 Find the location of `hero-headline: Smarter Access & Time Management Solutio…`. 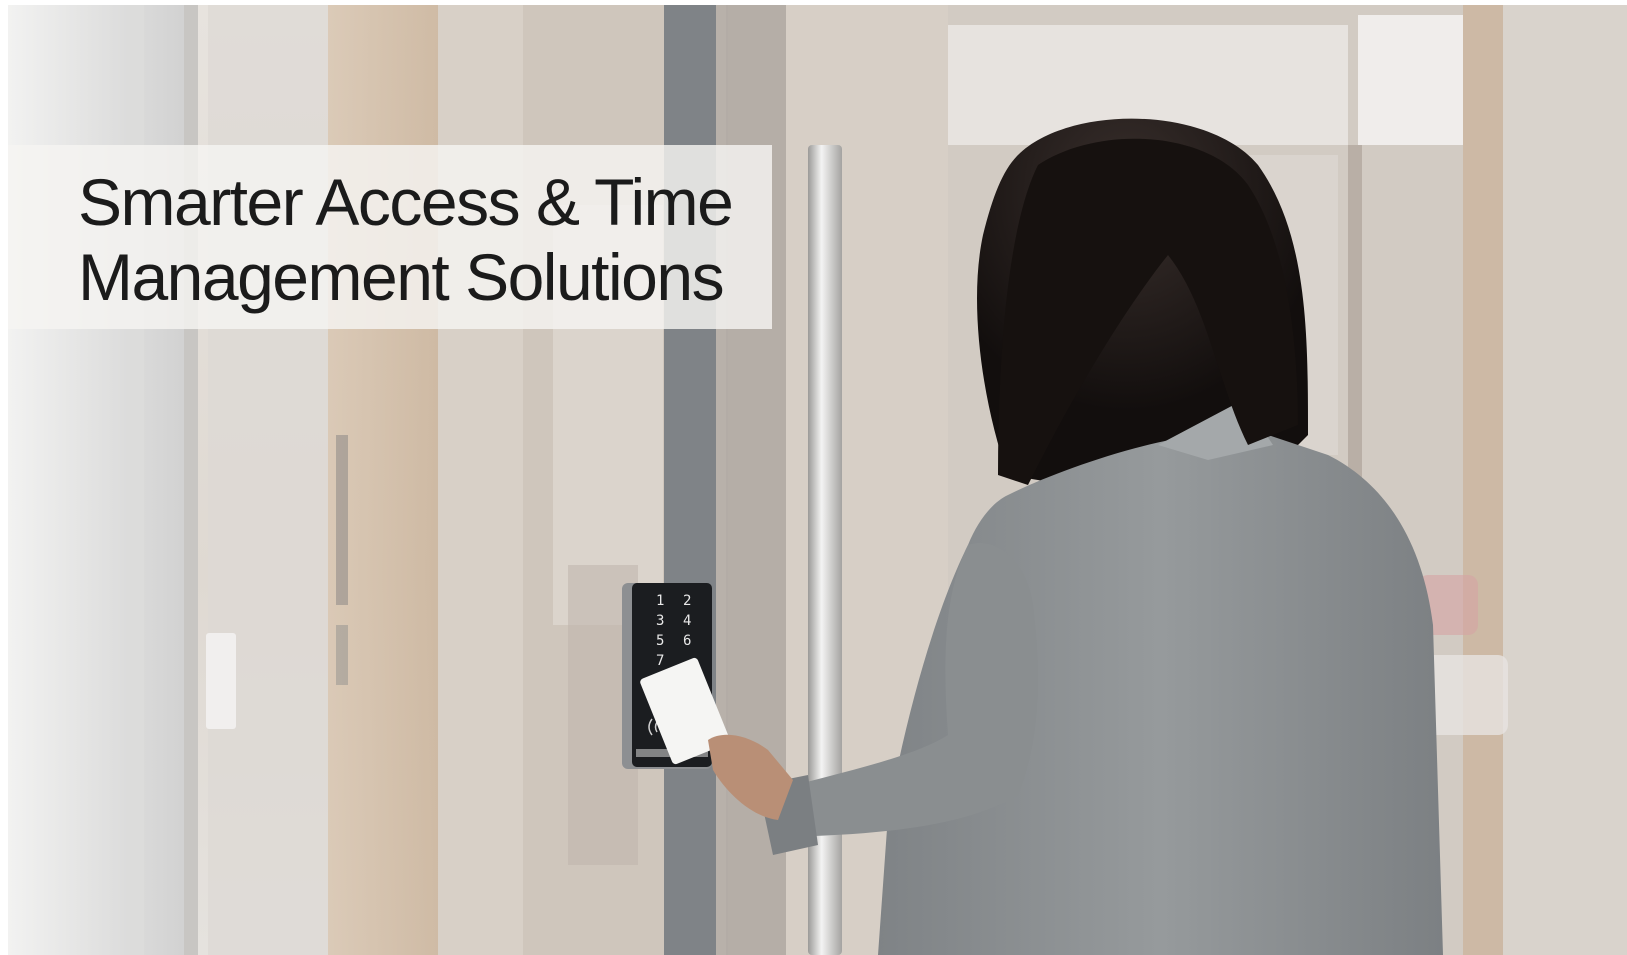

hero-headline: Smarter Access & Time Management Solutio… is located at coordinates (418, 240).